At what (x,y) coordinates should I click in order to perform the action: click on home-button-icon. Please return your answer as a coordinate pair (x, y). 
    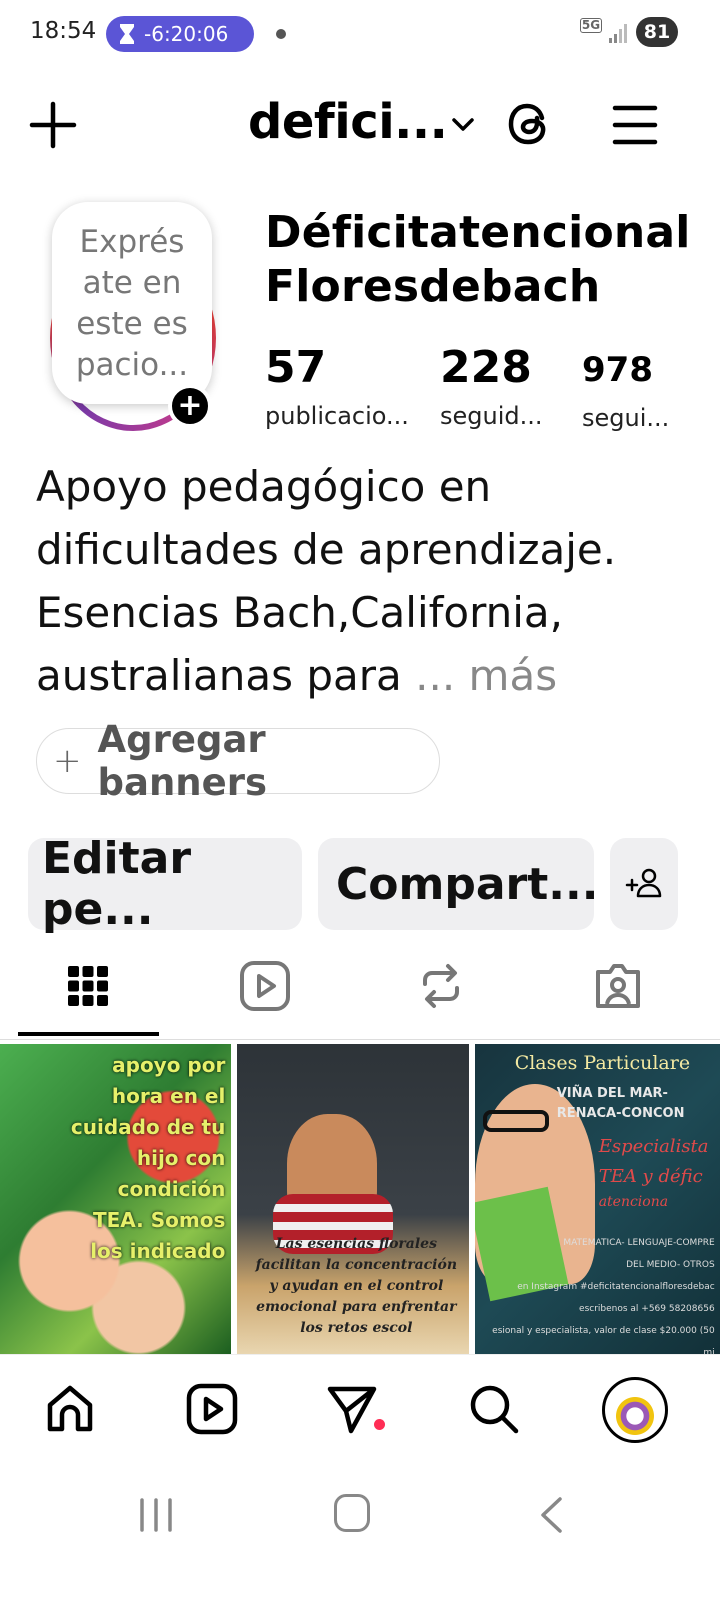
    Looking at the image, I should click on (352, 1513).